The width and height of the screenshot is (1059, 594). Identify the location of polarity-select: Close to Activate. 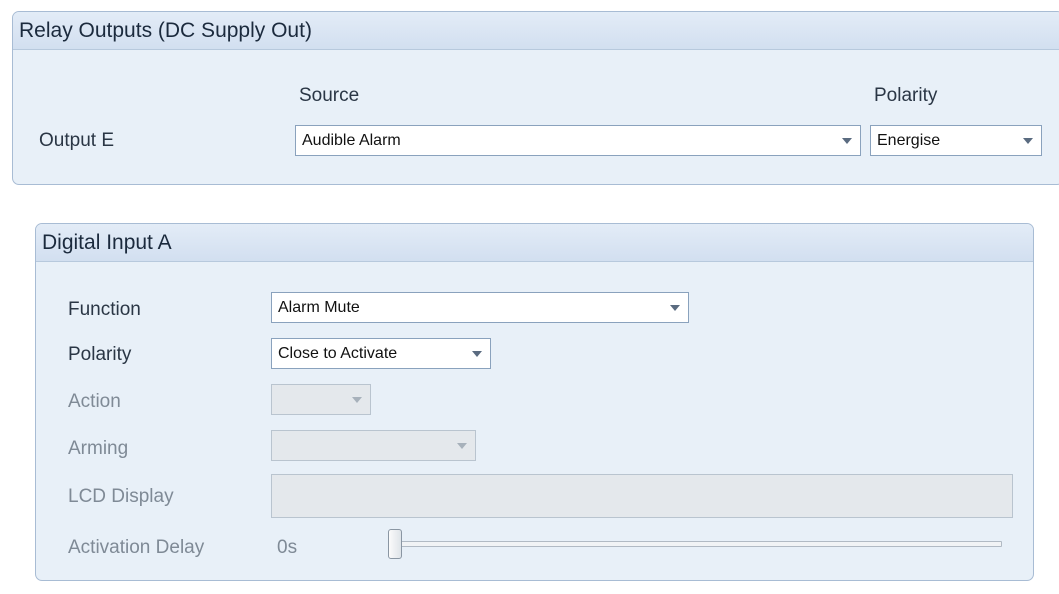
(381, 353).